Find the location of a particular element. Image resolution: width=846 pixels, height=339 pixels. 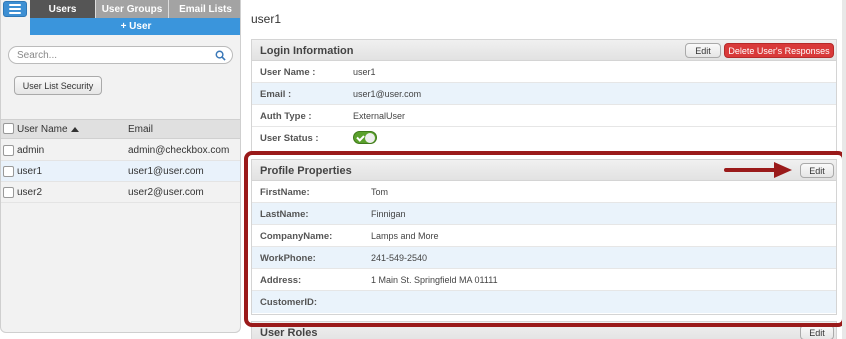

field-row-first-name: FirstName: Tom is located at coordinates (544, 192).